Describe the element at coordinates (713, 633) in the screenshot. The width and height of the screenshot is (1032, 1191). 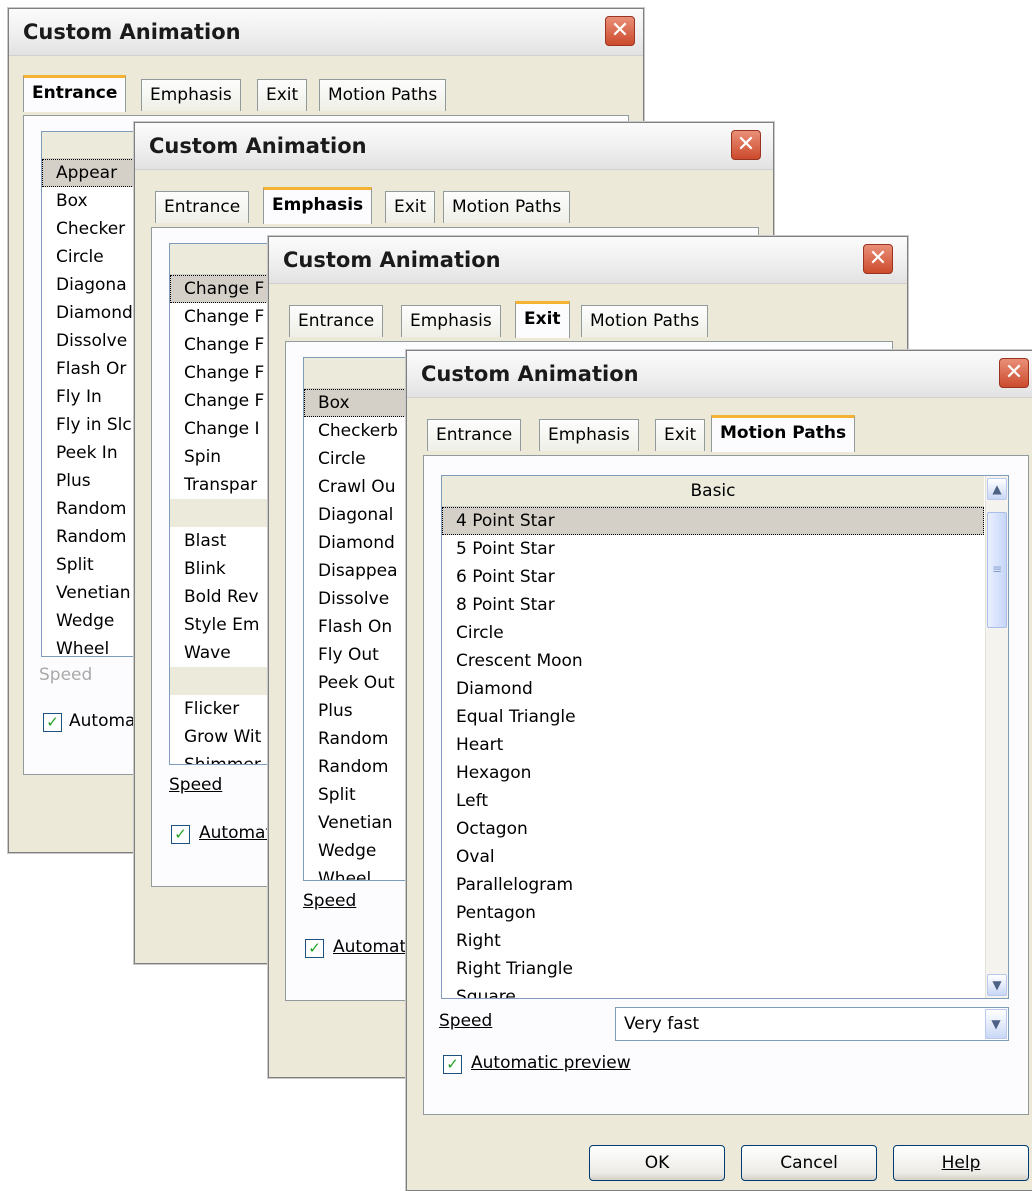
I see `list-item: Circle` at that location.